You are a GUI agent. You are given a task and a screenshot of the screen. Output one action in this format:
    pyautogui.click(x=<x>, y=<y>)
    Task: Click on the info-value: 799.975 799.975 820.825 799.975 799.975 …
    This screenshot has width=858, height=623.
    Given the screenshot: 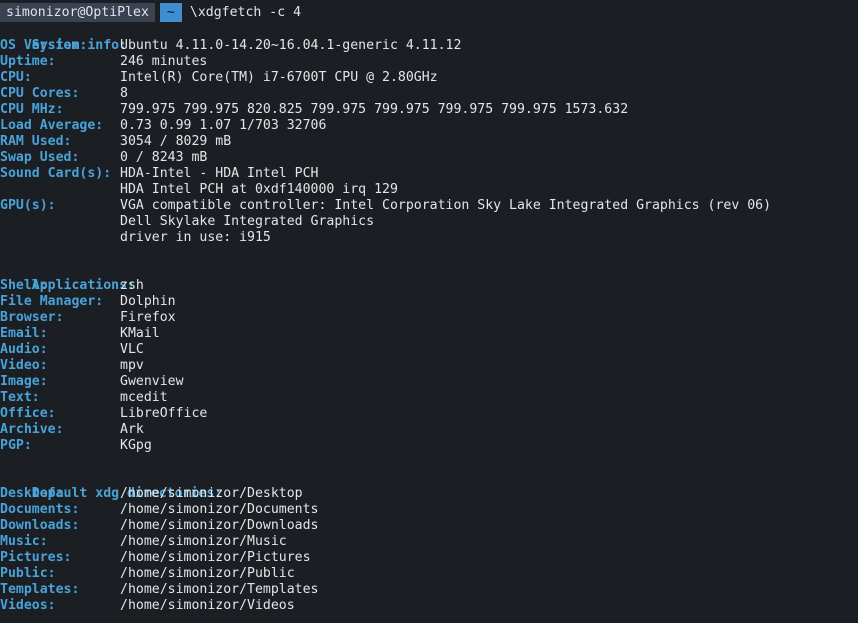 What is the action you would take?
    pyautogui.click(x=374, y=109)
    